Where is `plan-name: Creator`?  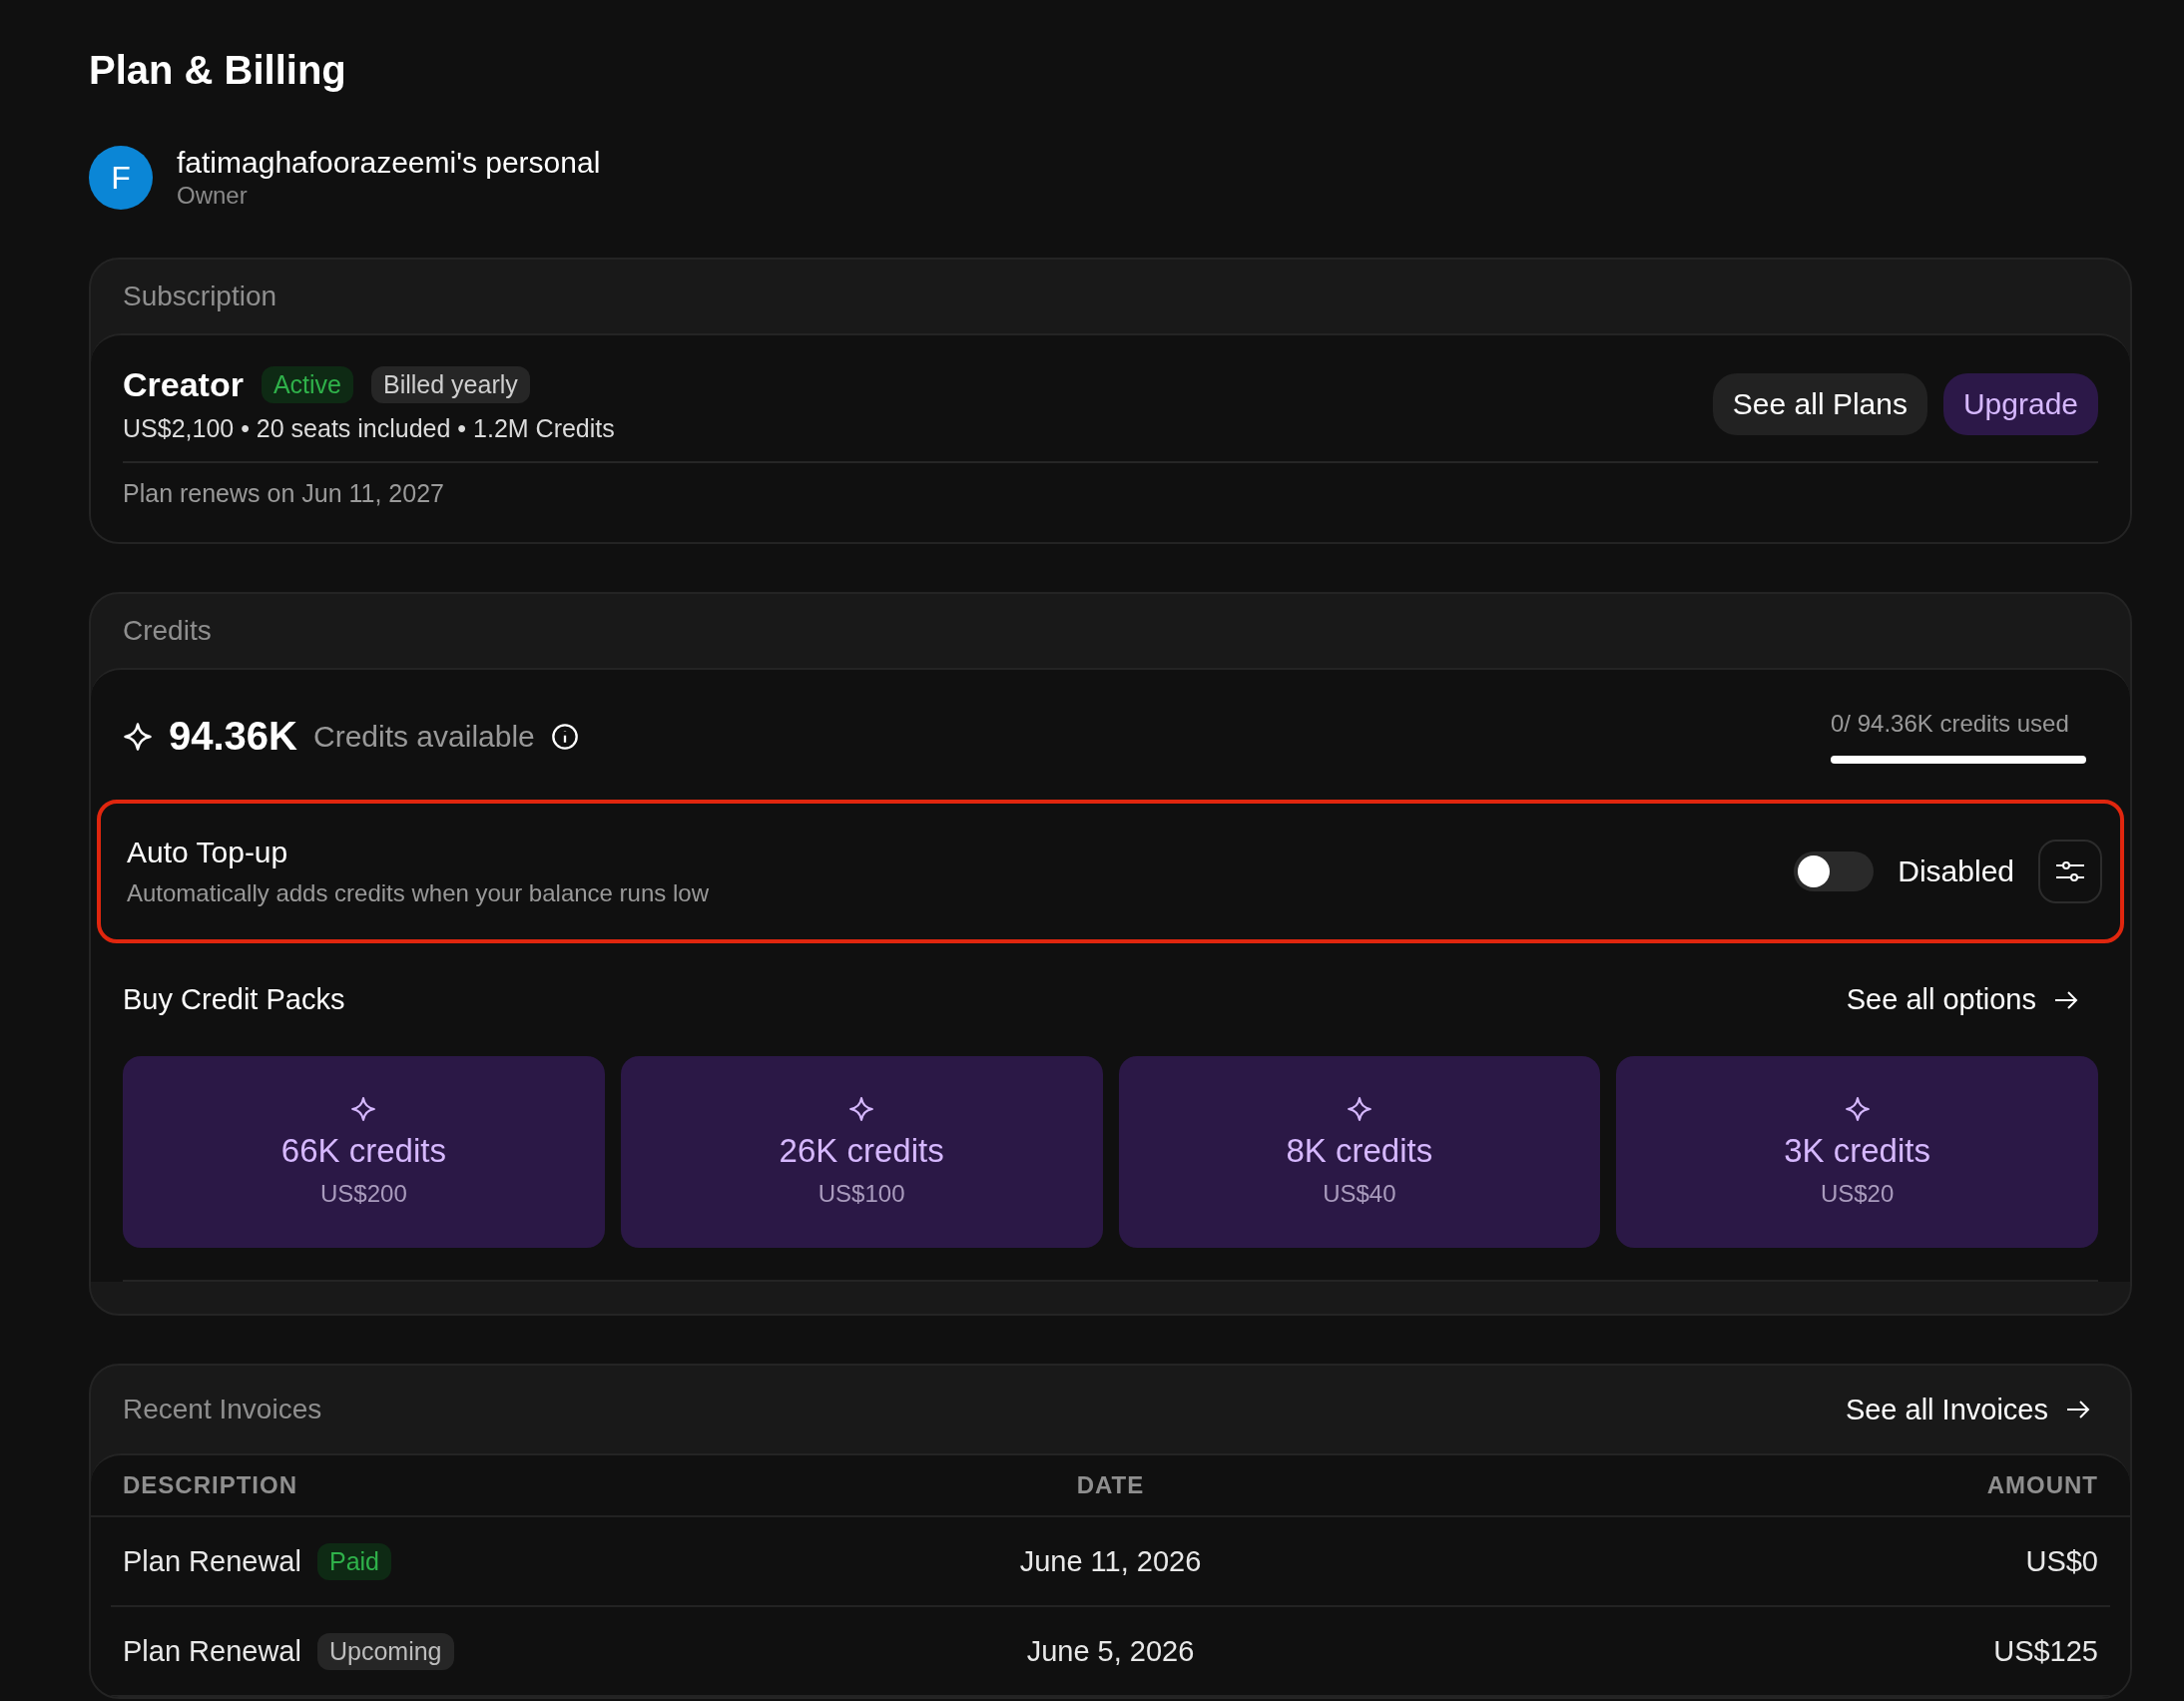 plan-name: Creator is located at coordinates (183, 384).